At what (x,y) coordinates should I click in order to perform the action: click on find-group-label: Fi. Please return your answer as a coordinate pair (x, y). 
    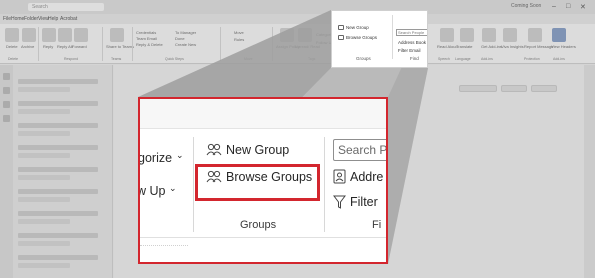
    Looking at the image, I should click on (377, 225).